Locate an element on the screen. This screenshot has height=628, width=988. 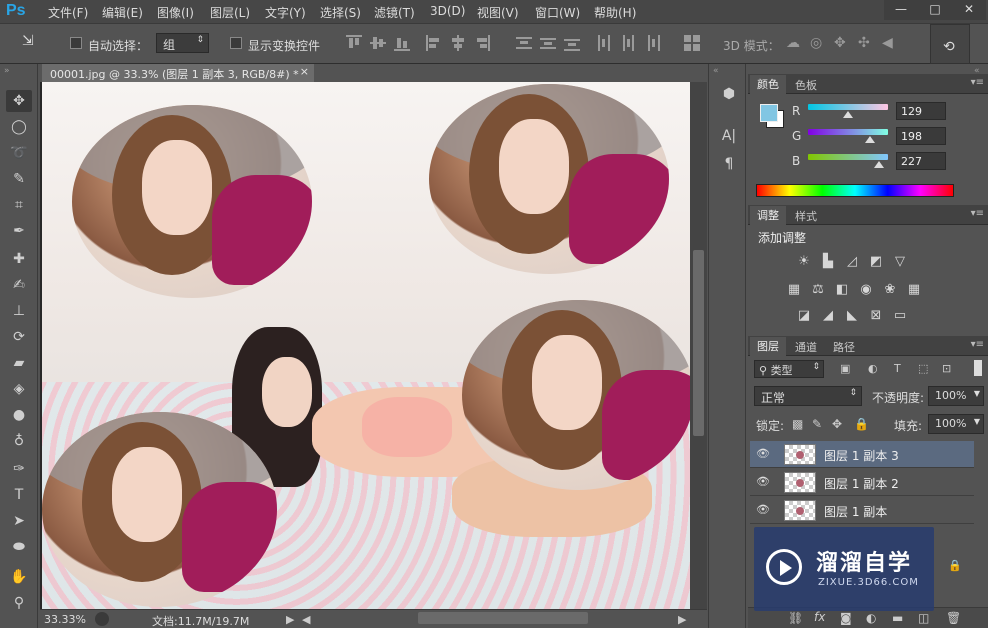
status-menu-icon is located at coordinates (102, 619).